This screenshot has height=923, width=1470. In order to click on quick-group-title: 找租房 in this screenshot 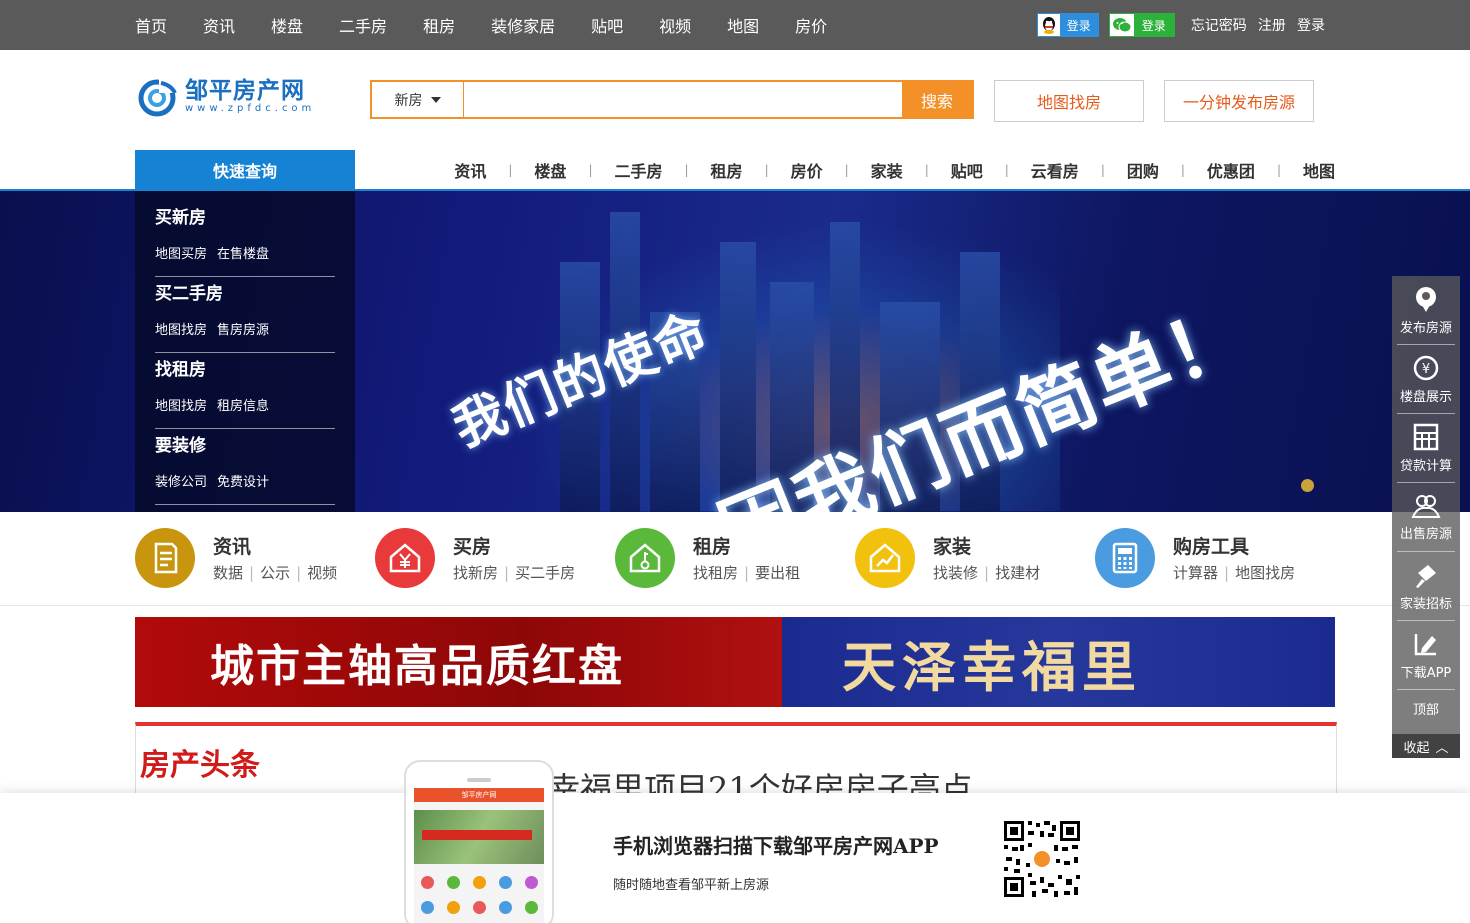, I will do `click(245, 370)`.